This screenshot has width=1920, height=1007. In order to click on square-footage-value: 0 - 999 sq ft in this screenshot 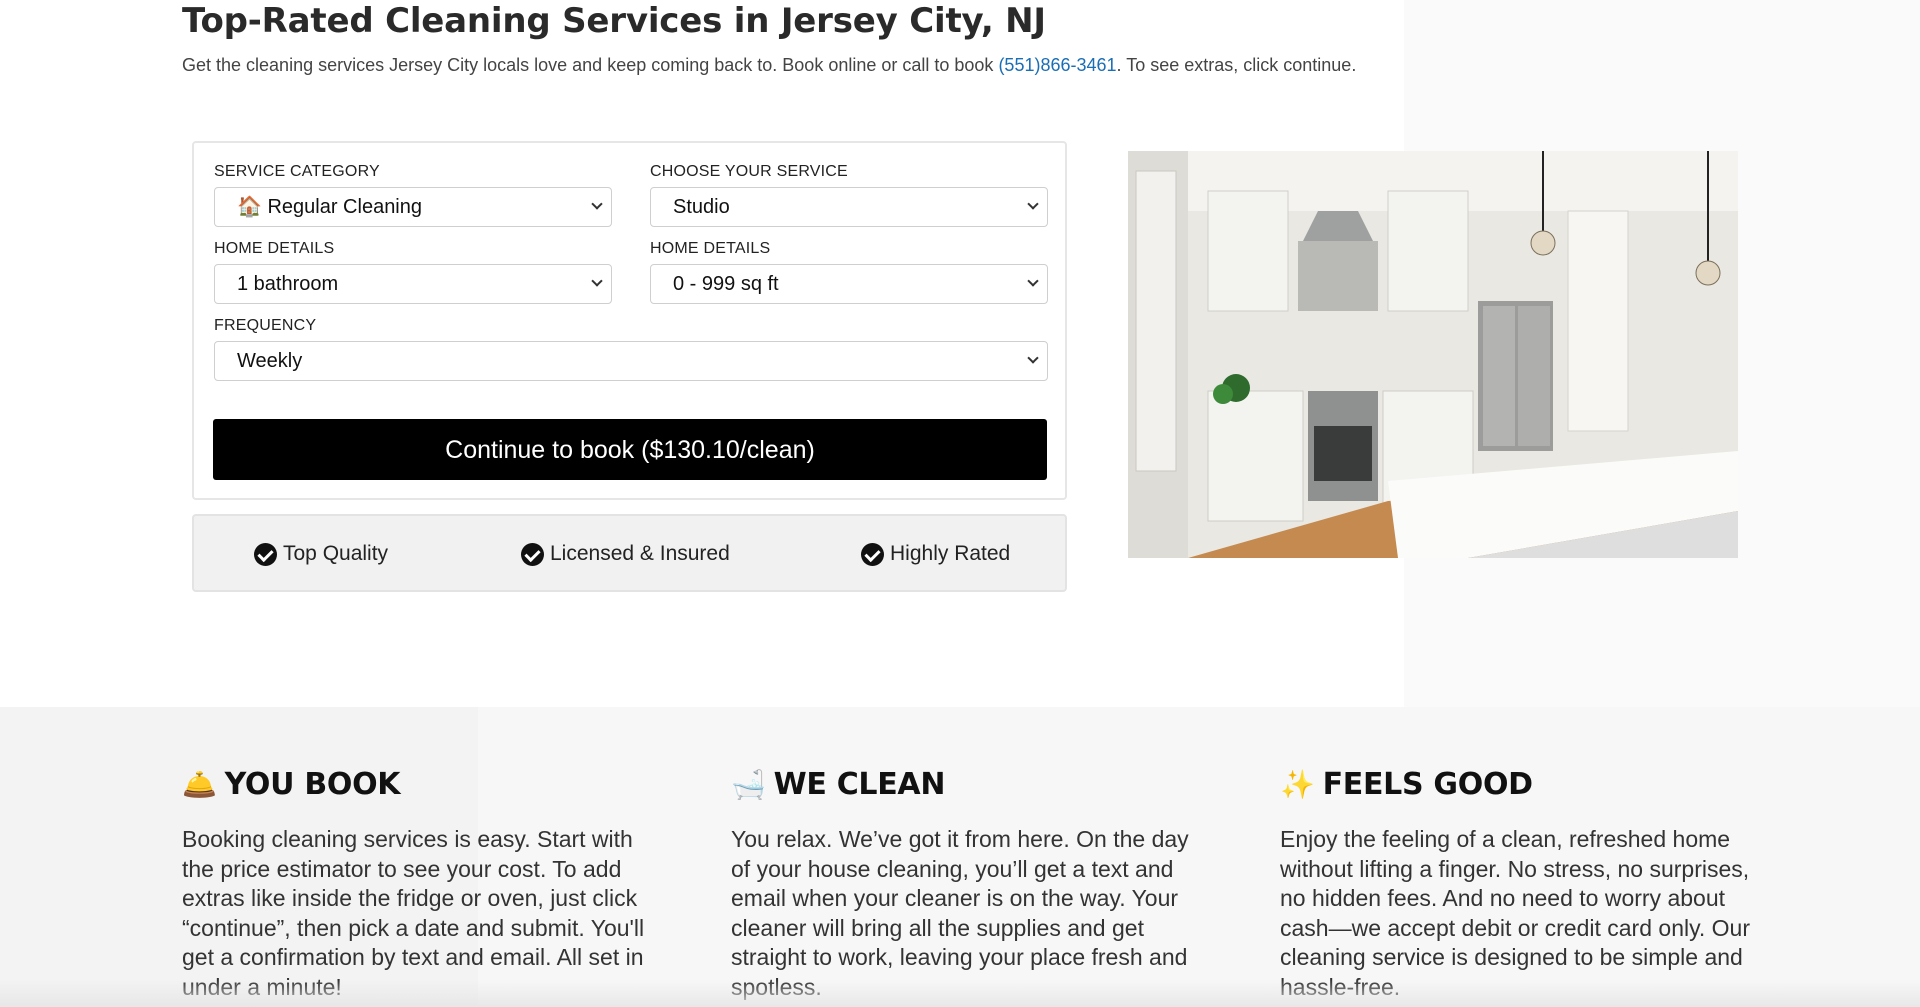, I will do `click(726, 284)`.